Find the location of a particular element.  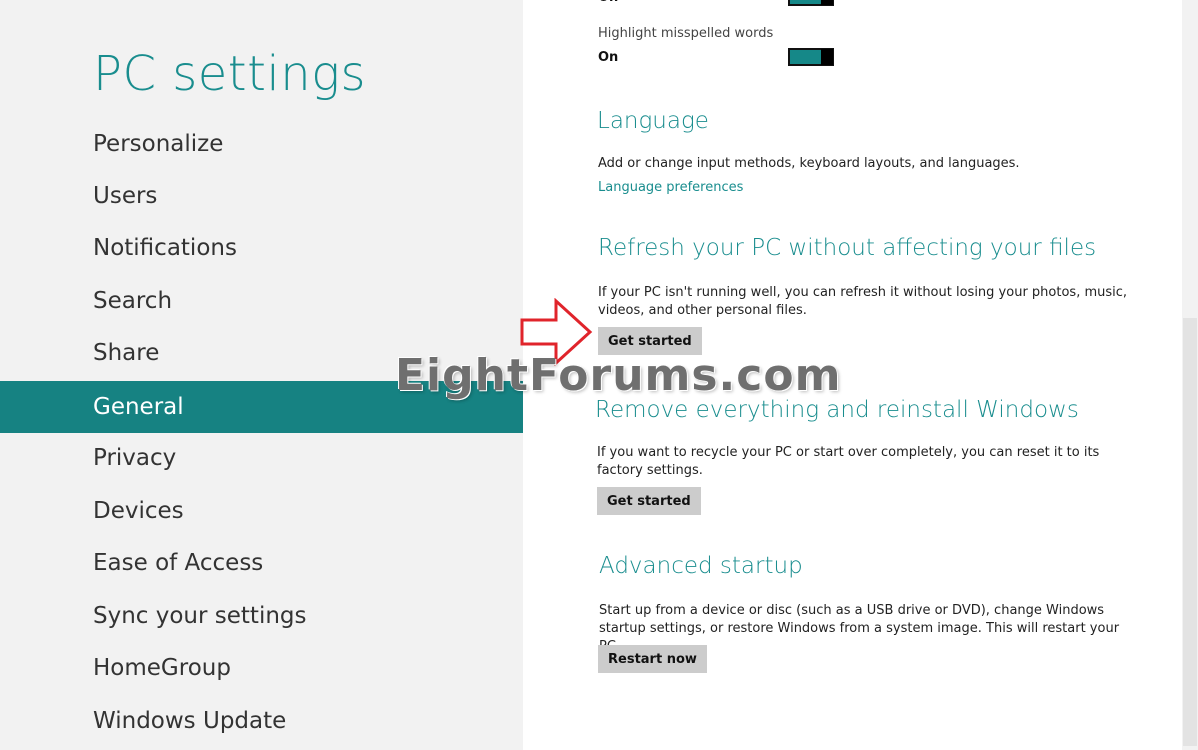

reset-get-started-button: Get started is located at coordinates (649, 501).